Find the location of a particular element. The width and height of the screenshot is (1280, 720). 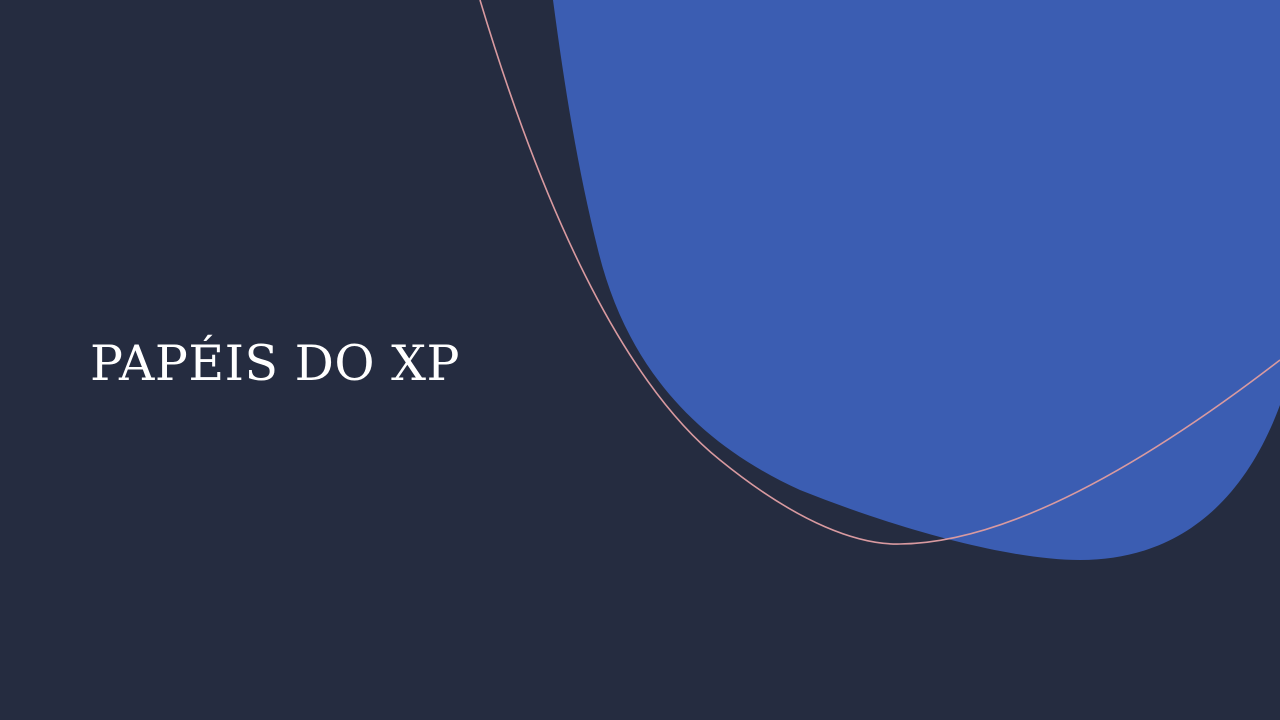

slide-title: PAPÉIS DO XP is located at coordinates (275, 363).